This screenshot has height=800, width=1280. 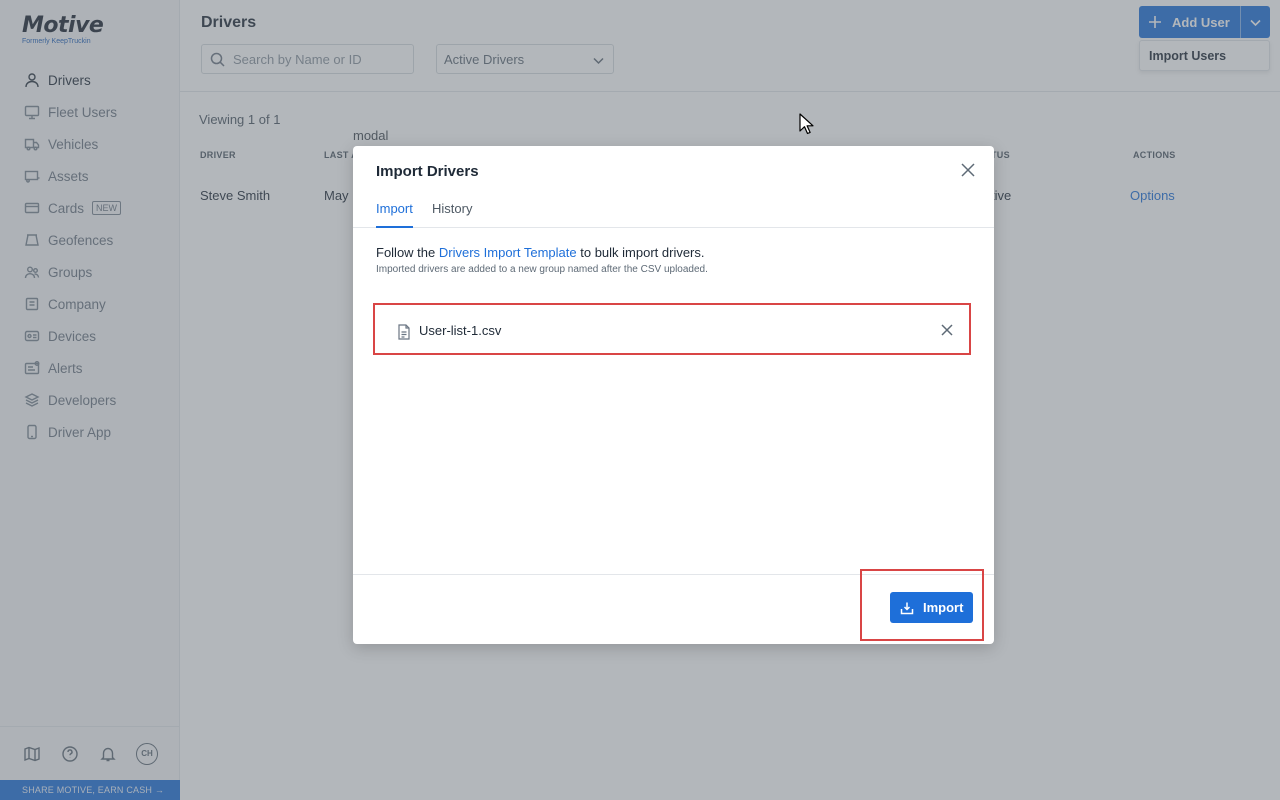 I want to click on template-link: Drivers Import Template, so click(x=508, y=252).